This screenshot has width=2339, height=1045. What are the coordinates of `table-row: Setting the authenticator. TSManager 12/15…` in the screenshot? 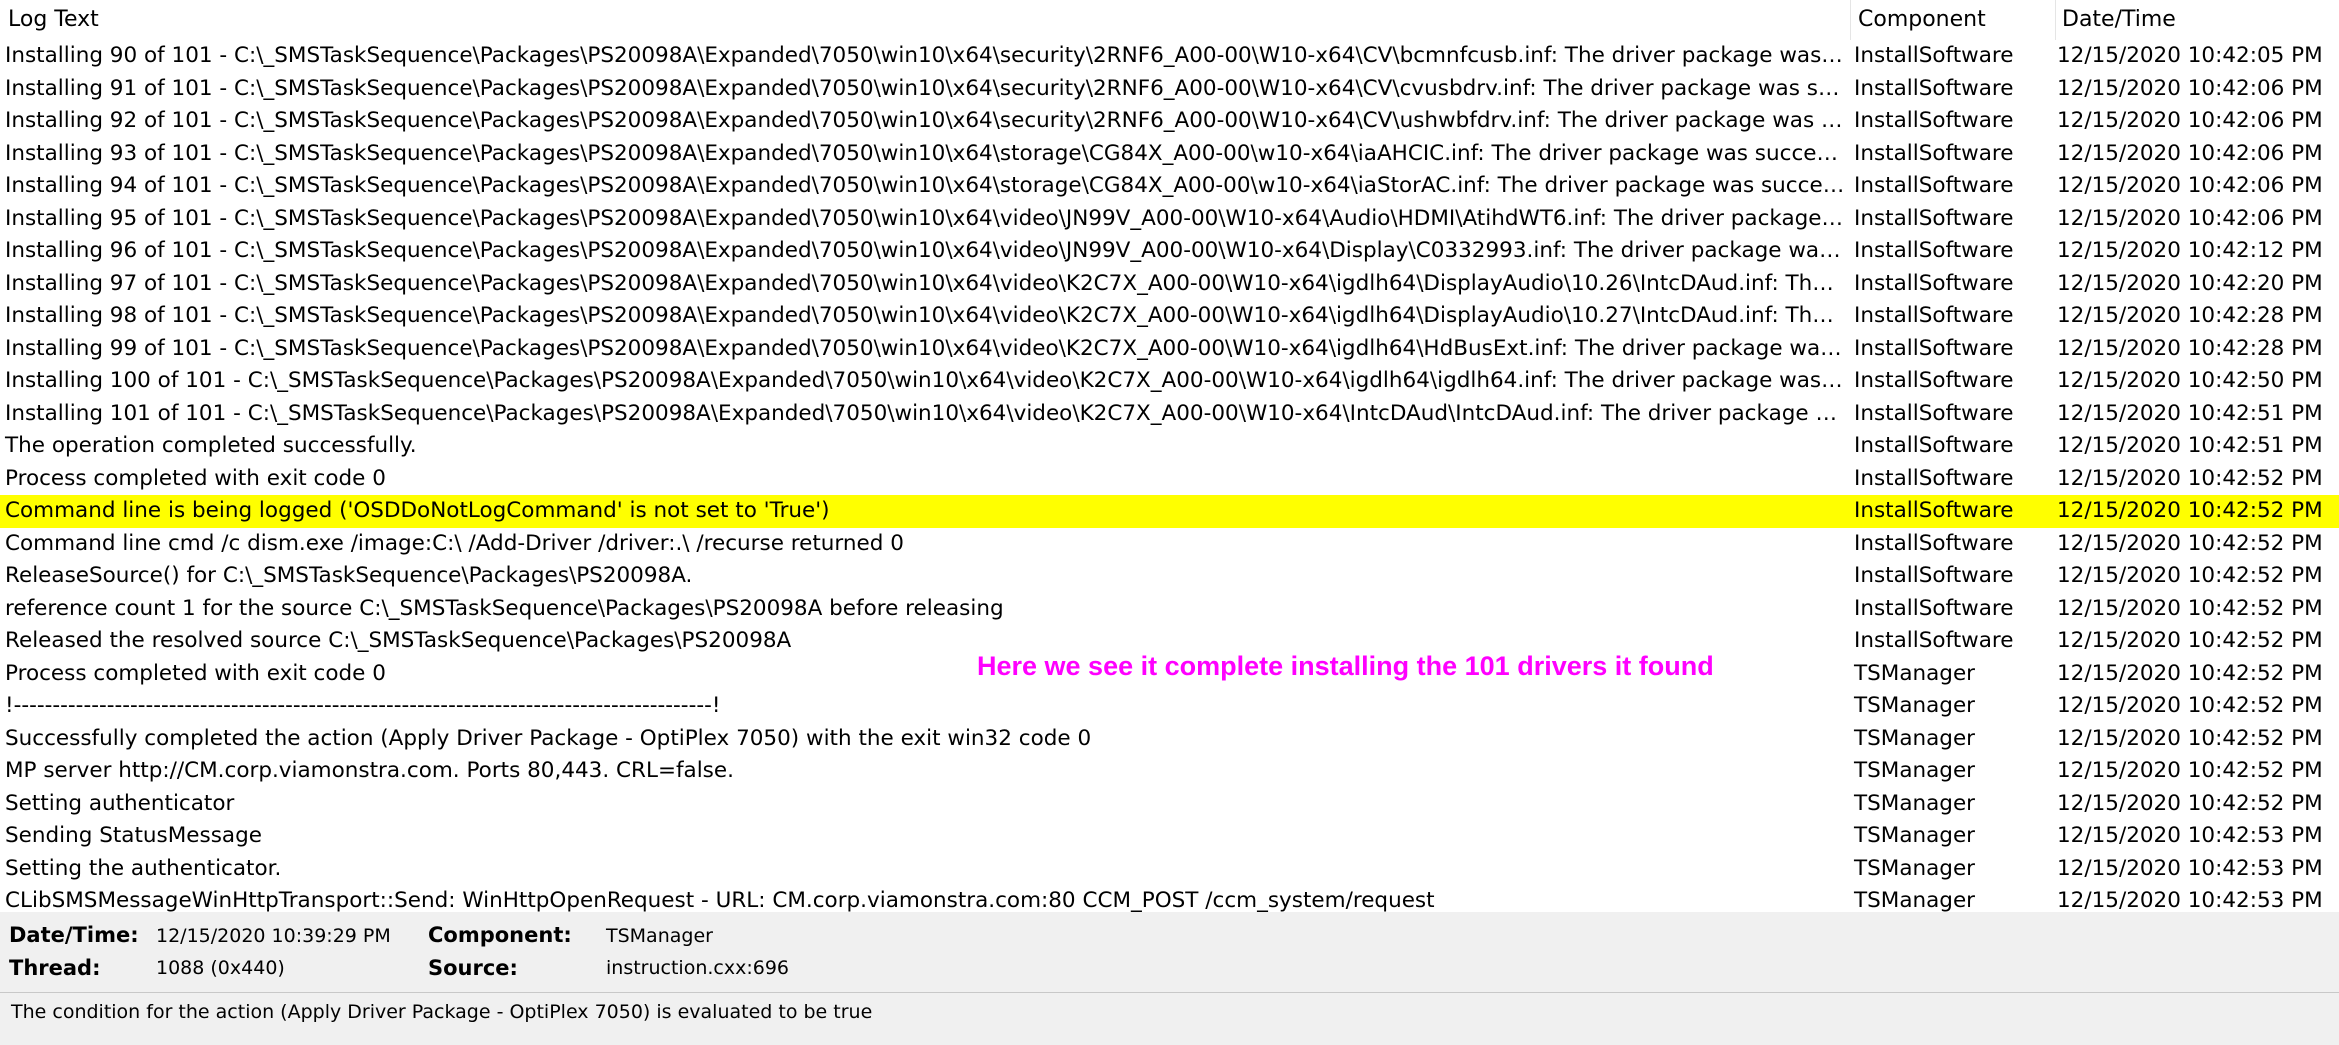 It's located at (1169, 869).